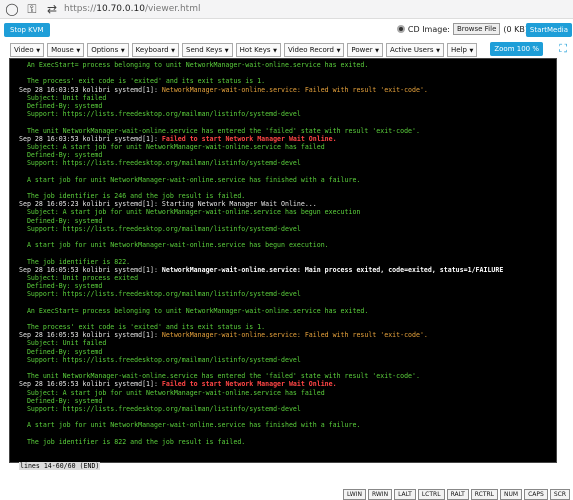 This screenshot has width=573, height=500. What do you see at coordinates (314, 49) in the screenshot?
I see `menu-video-record: Video Record ▼` at bounding box center [314, 49].